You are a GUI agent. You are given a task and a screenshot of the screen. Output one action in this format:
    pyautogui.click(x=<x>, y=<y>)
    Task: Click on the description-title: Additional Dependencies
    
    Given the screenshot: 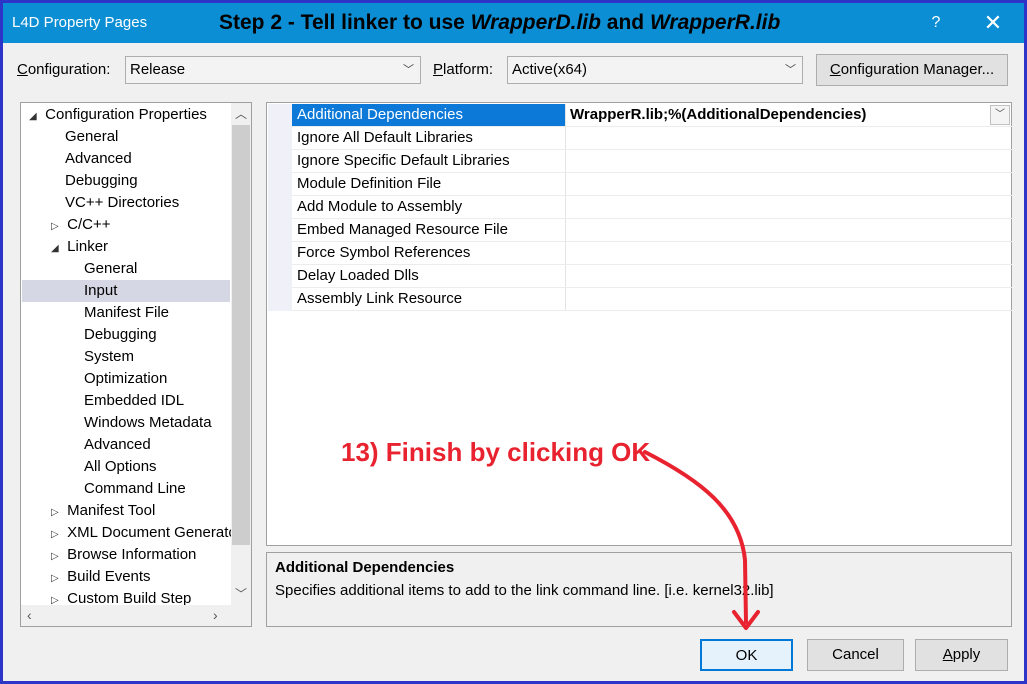 What is the action you would take?
    pyautogui.click(x=365, y=567)
    